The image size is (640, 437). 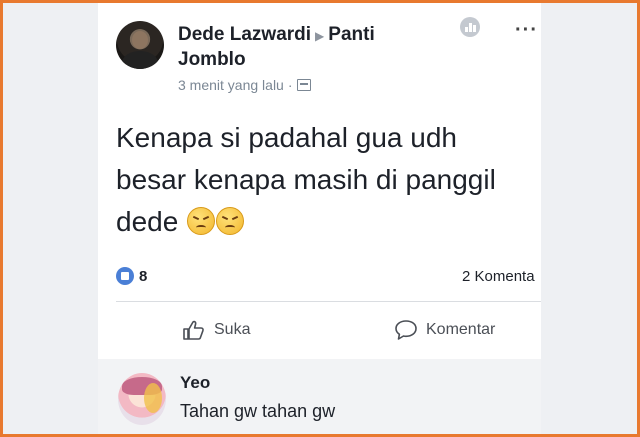 I want to click on author-avatar, so click(x=140, y=45).